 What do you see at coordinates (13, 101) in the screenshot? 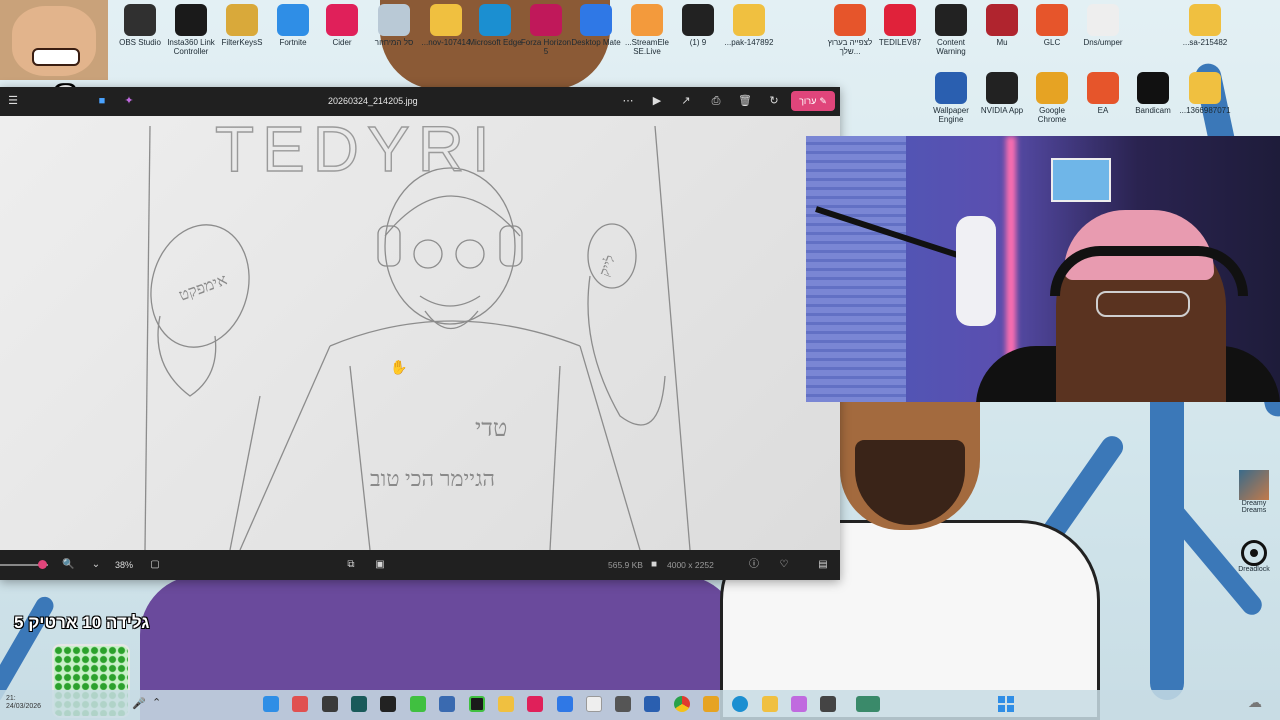
I see `back-icon: ☰` at bounding box center [13, 101].